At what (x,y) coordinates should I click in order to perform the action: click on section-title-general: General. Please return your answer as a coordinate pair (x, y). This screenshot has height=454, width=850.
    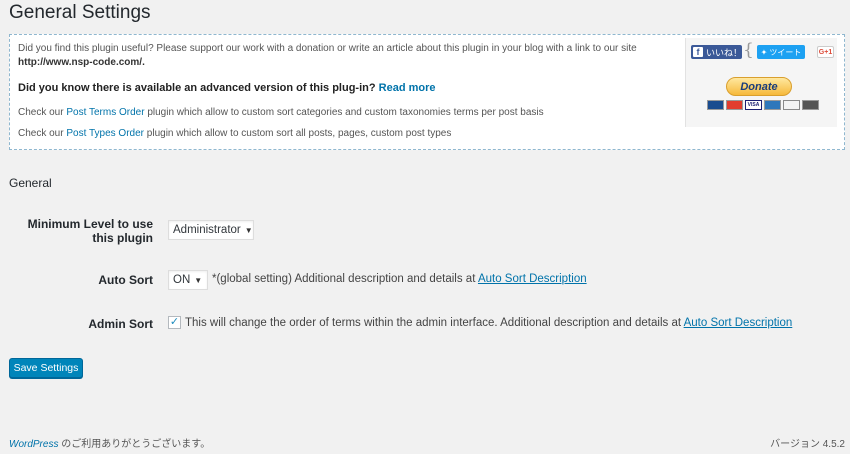
    Looking at the image, I should click on (30, 183).